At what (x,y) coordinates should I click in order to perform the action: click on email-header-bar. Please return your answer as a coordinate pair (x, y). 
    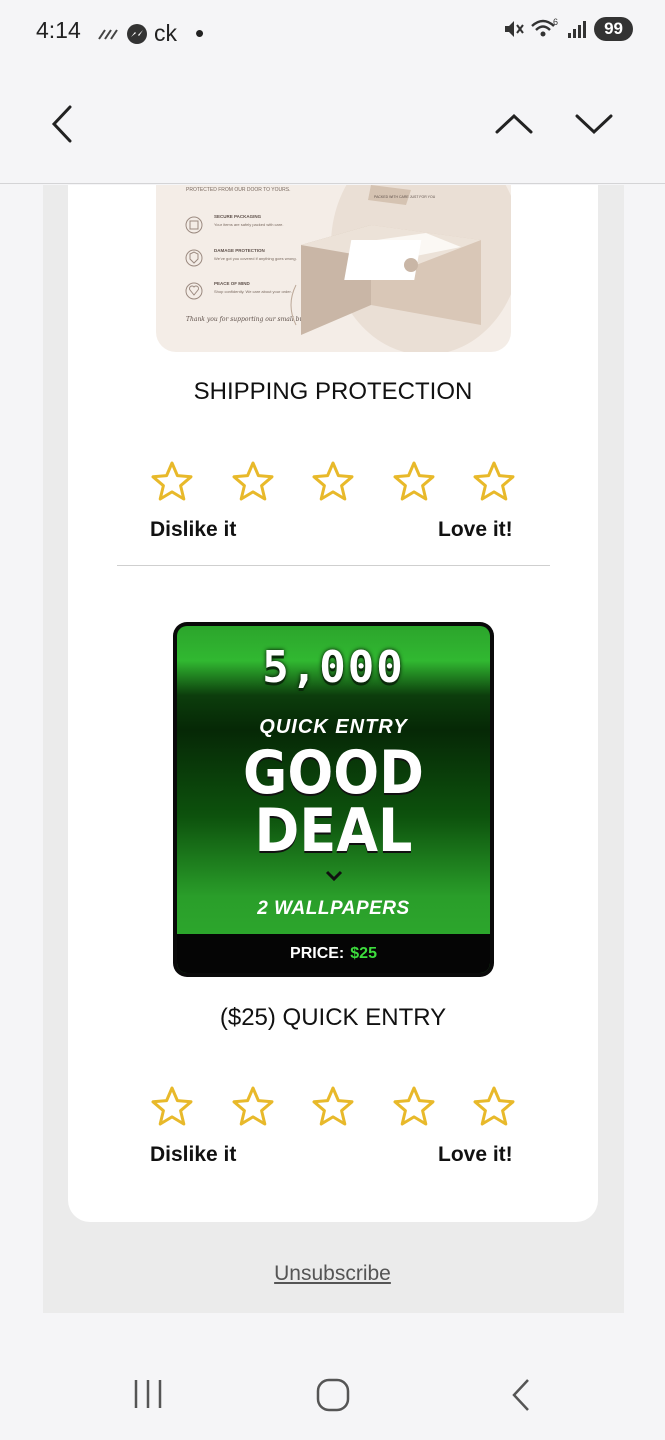
    Looking at the image, I should click on (332, 123).